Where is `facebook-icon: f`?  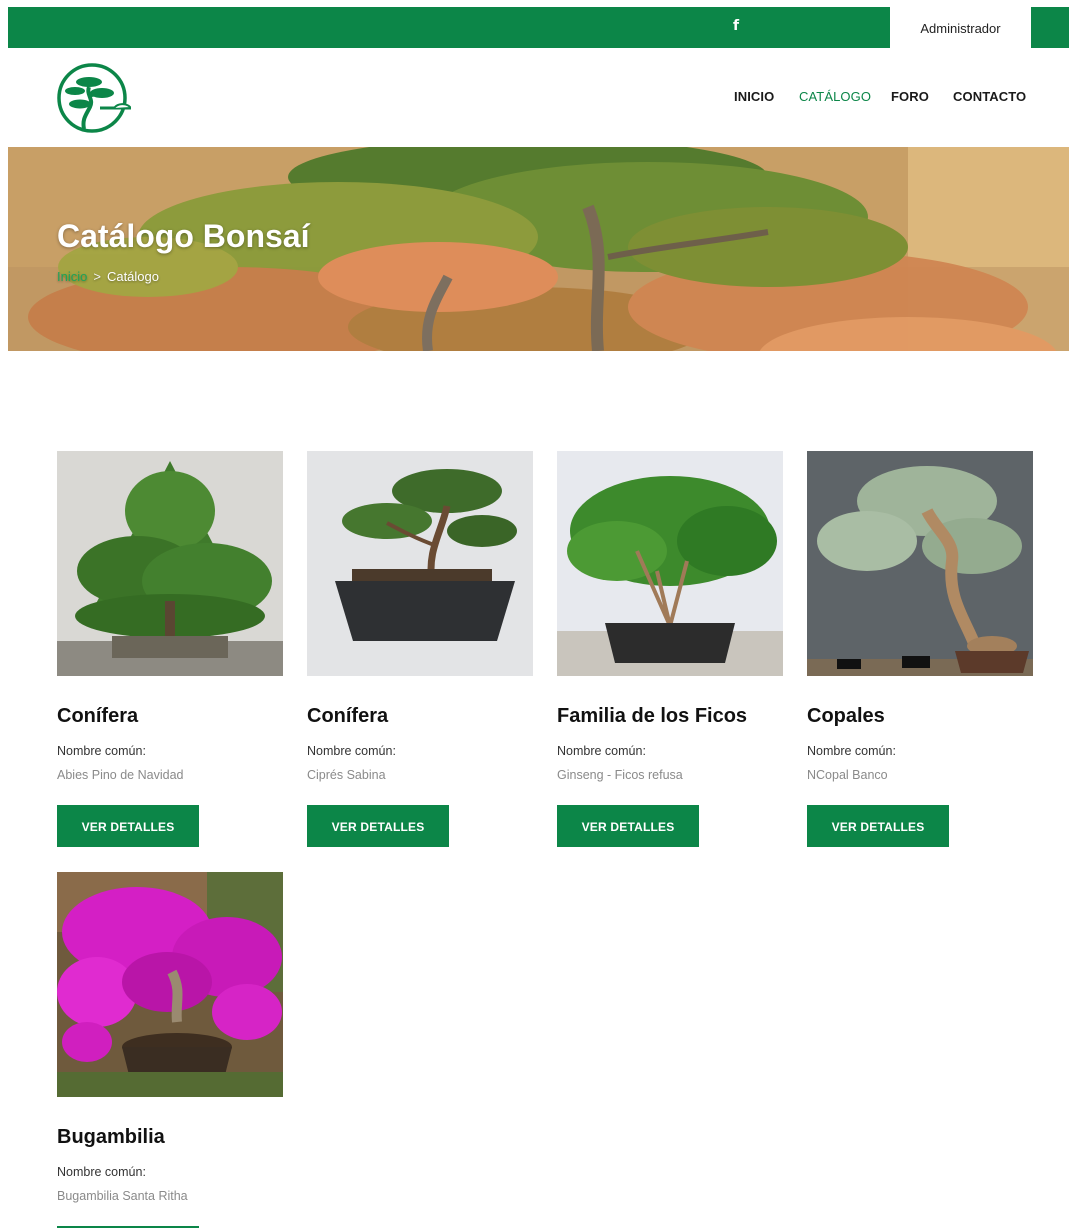
facebook-icon: f is located at coordinates (736, 26).